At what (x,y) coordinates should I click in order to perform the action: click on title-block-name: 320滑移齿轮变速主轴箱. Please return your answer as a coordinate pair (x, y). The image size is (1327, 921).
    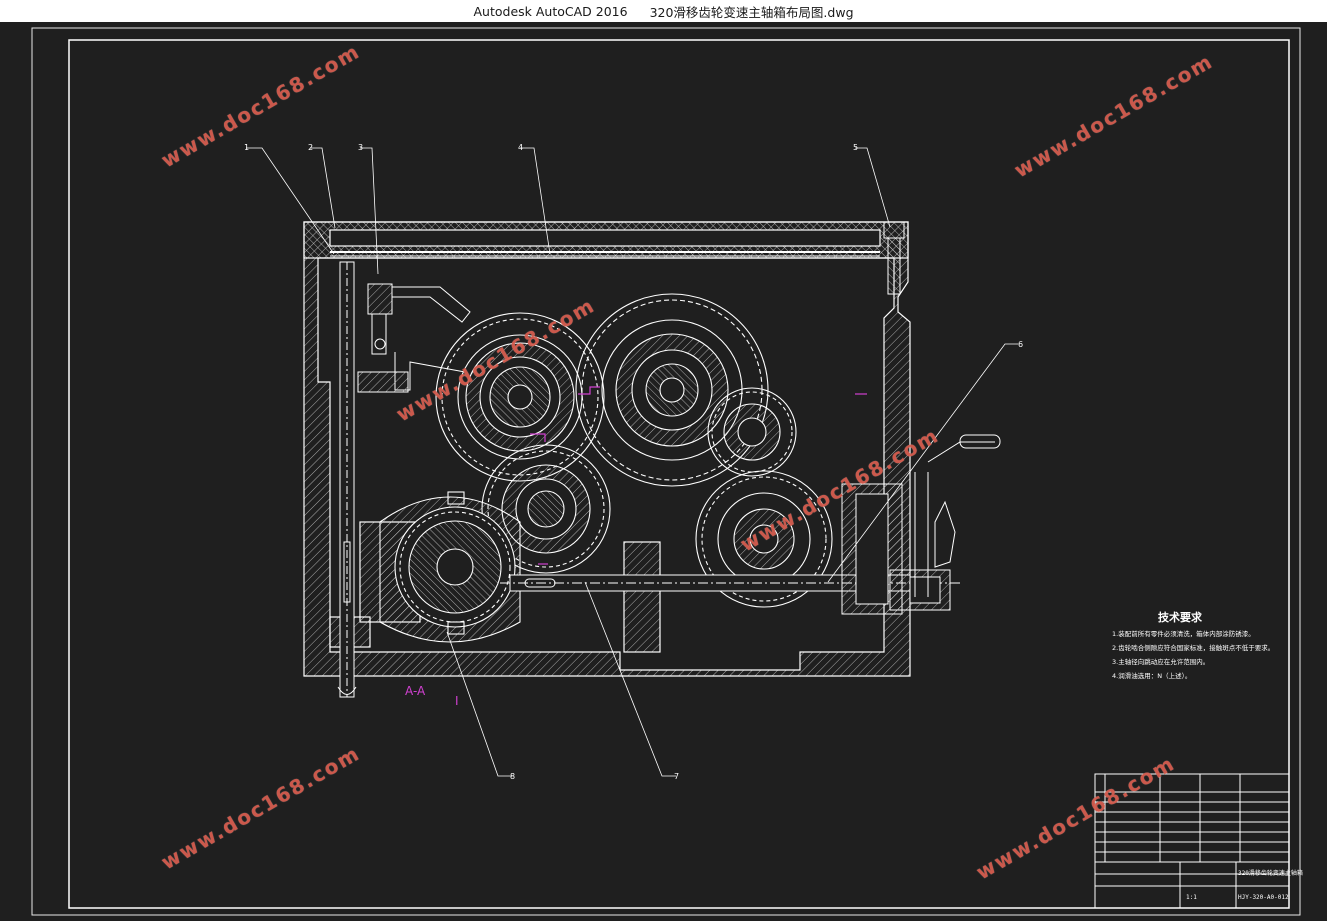
    Looking at the image, I should click on (1270, 873).